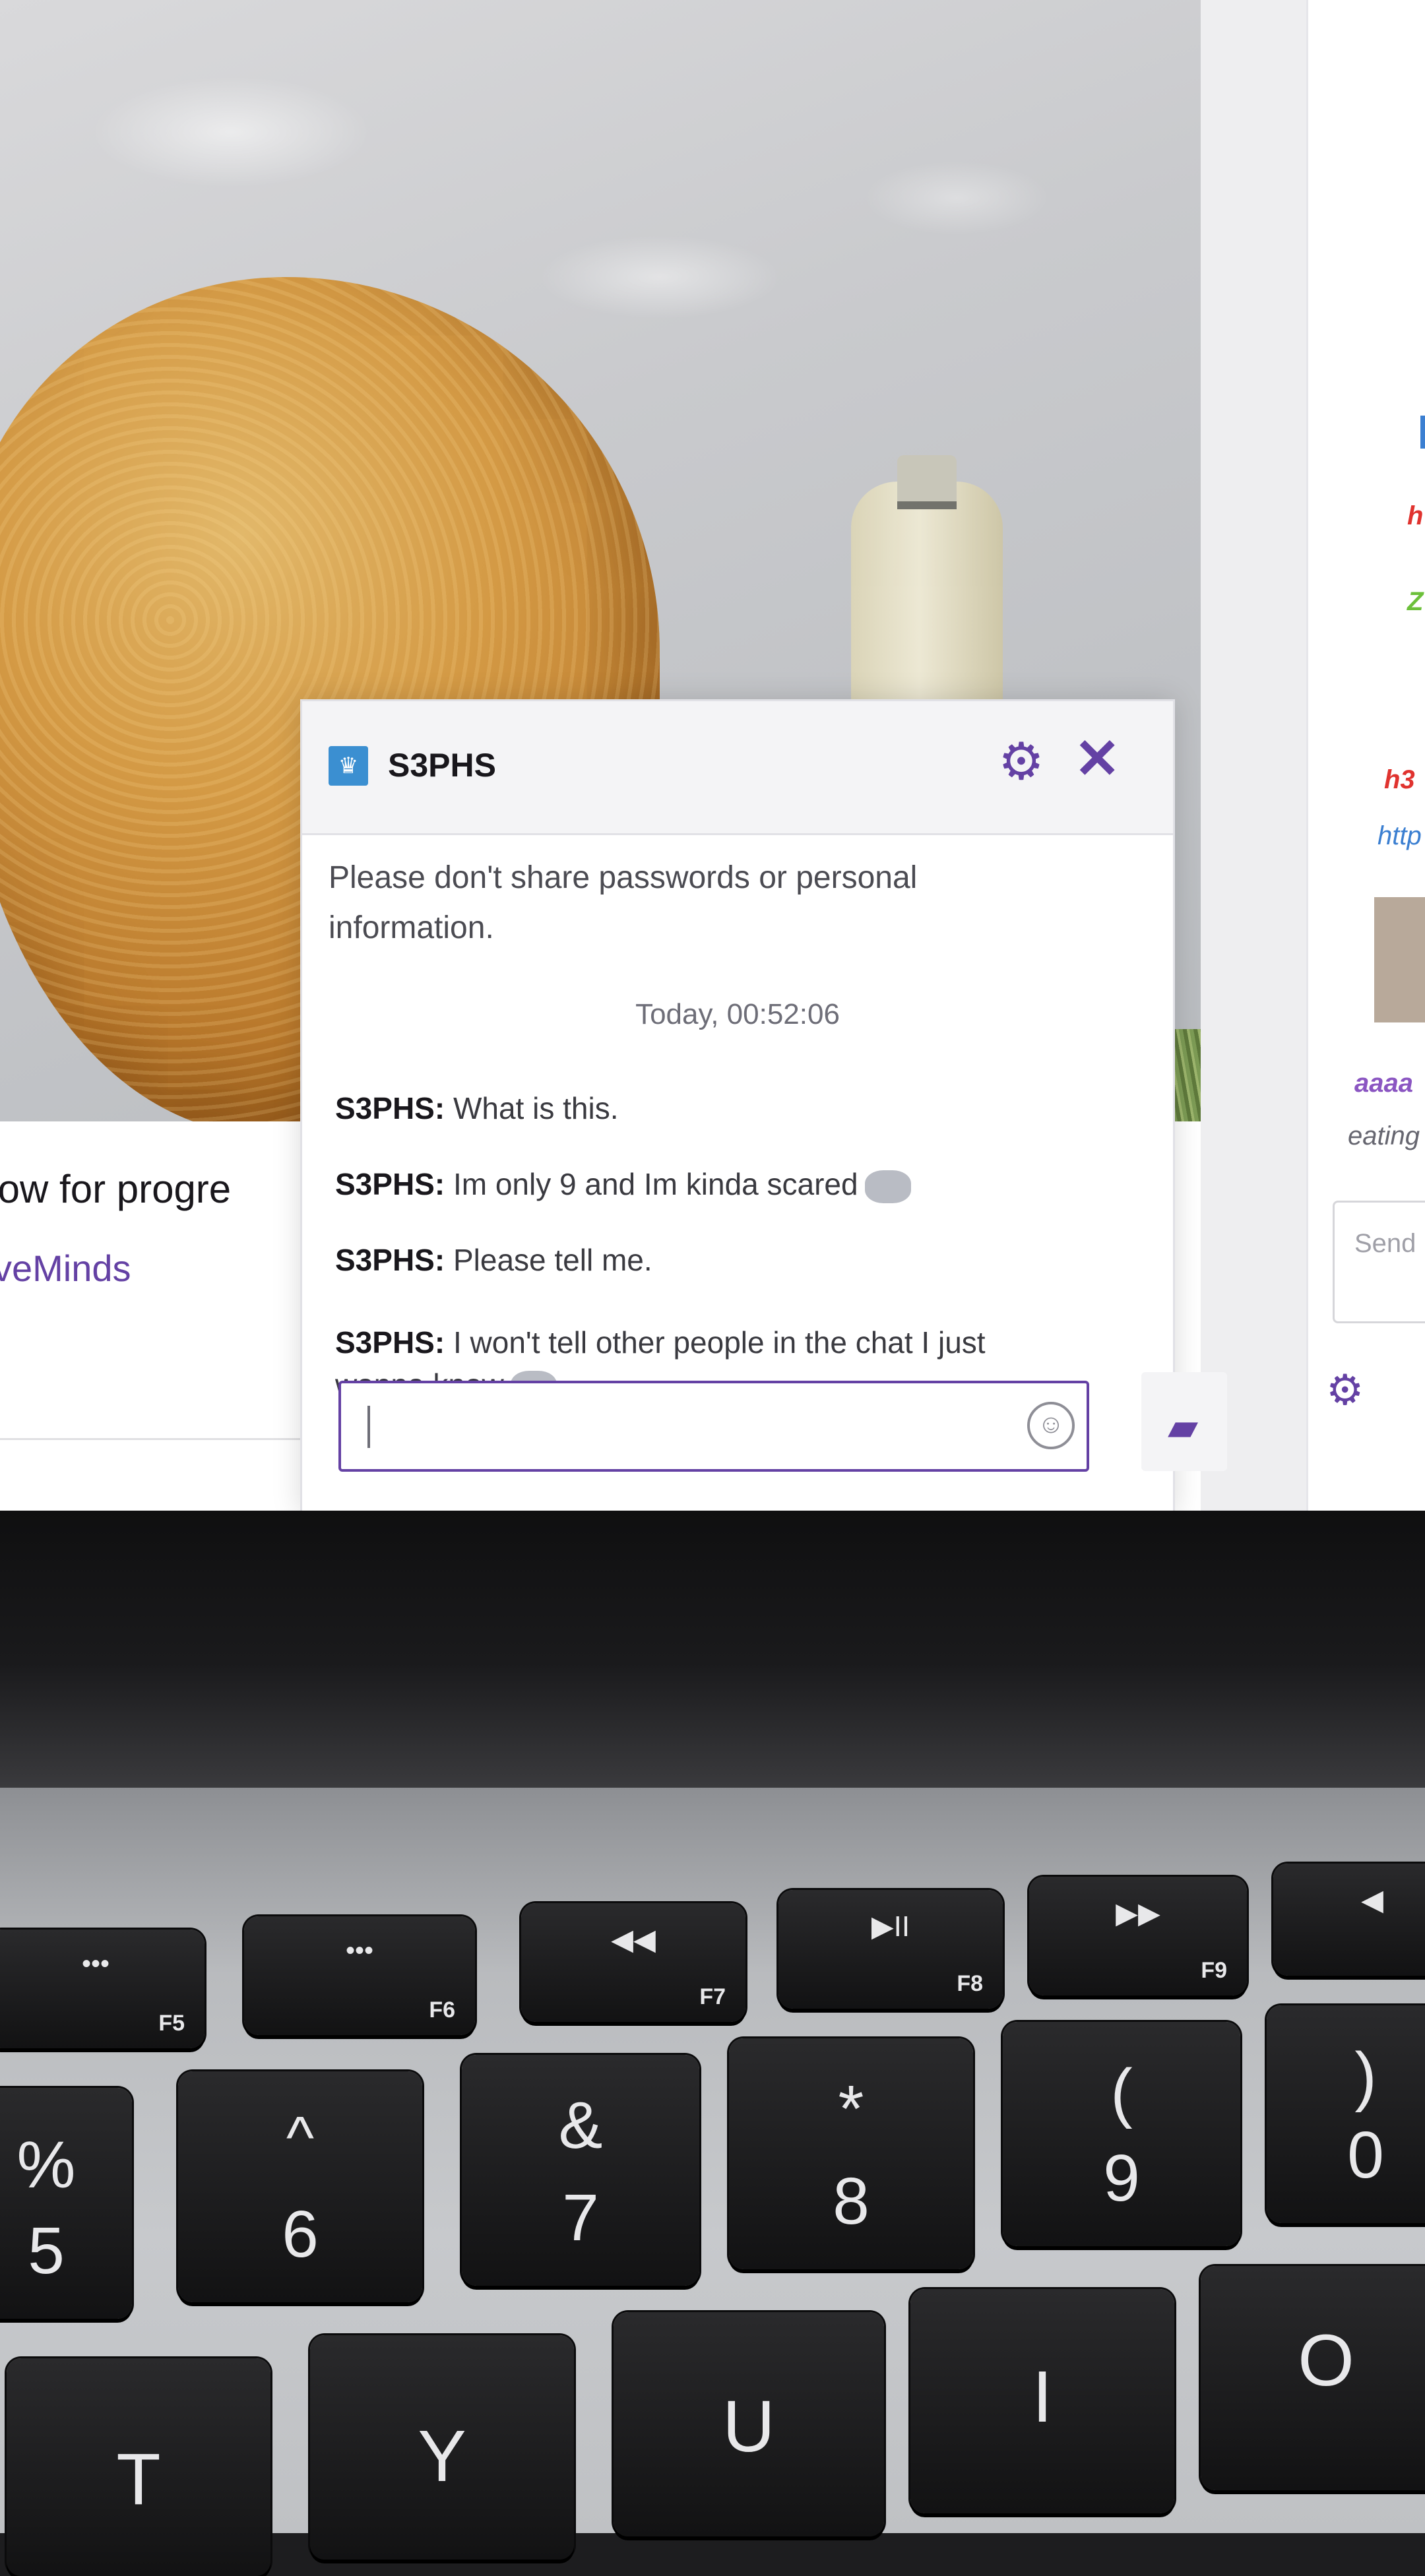  I want to click on key-t: T, so click(138, 2467).